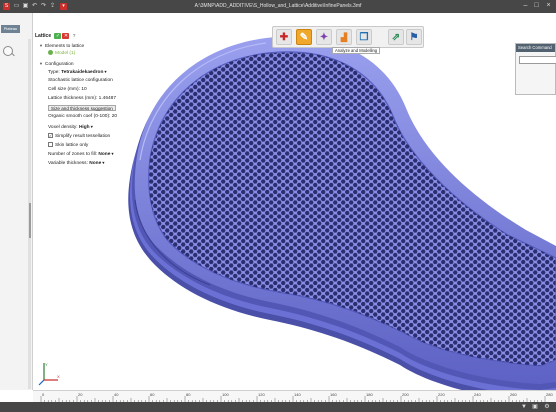 Image resolution: width=556 pixels, height=412 pixels. Describe the element at coordinates (82, 98) in the screenshot. I see `thickness-row: Lattice thickness (mm): 1.46487` at that location.